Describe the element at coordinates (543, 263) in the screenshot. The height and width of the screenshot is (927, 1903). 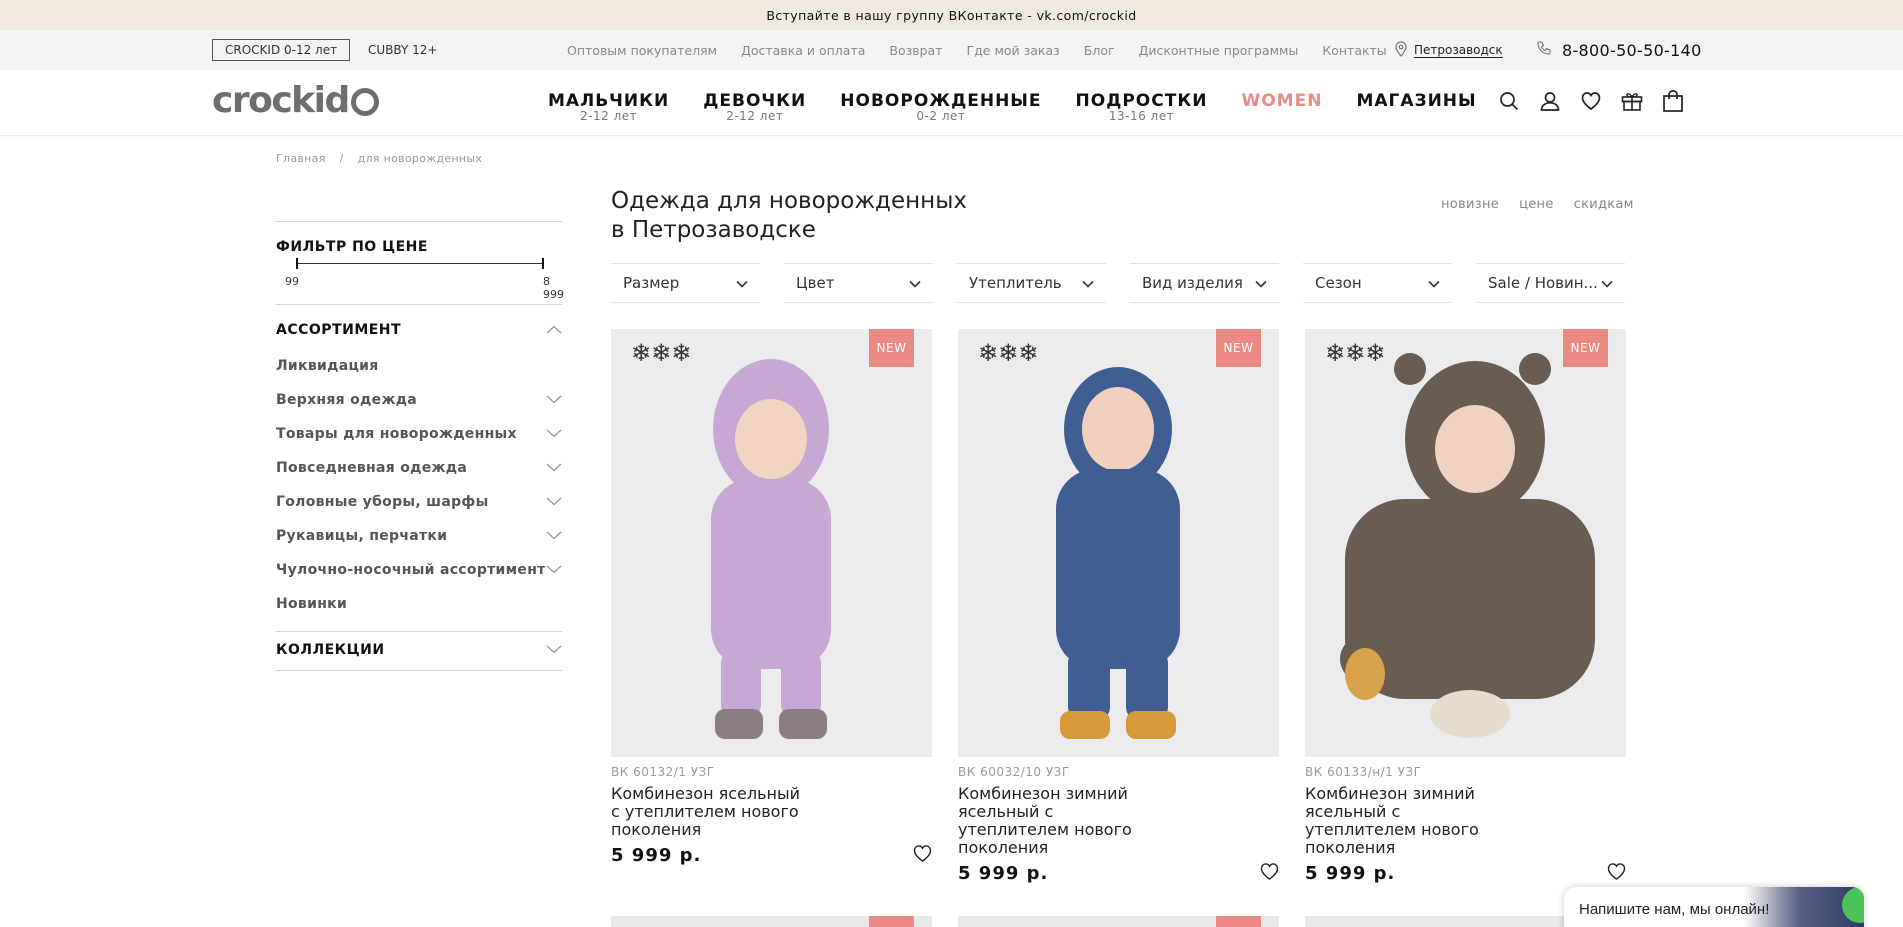
I see `price-slider-max-handle` at that location.